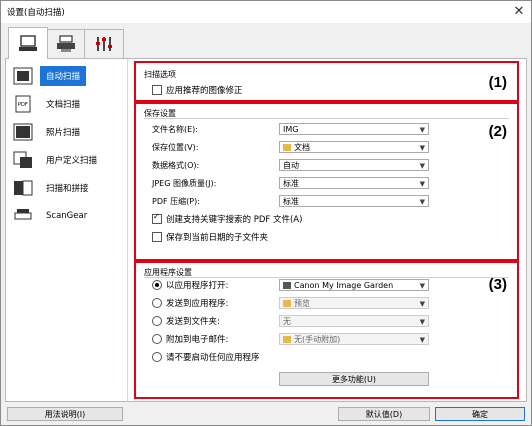 The width and height of the screenshot is (532, 426). I want to click on pdf-compression-select: 标准 ▼, so click(354, 201).